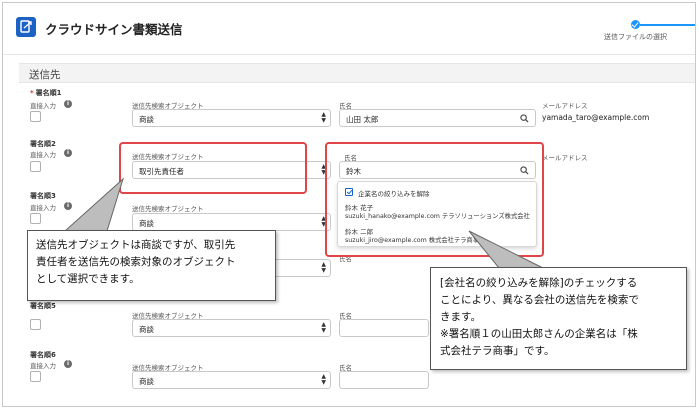  I want to click on callout-line: ※署名順１の山田太郎さんの企業名は「株, so click(539, 334).